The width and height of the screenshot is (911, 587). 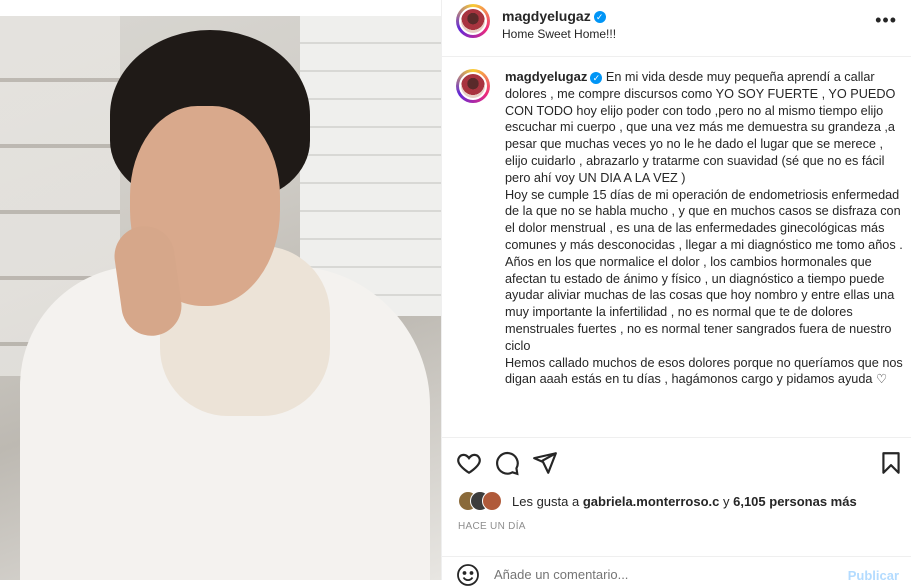 I want to click on more-icon: •••, so click(x=886, y=20).